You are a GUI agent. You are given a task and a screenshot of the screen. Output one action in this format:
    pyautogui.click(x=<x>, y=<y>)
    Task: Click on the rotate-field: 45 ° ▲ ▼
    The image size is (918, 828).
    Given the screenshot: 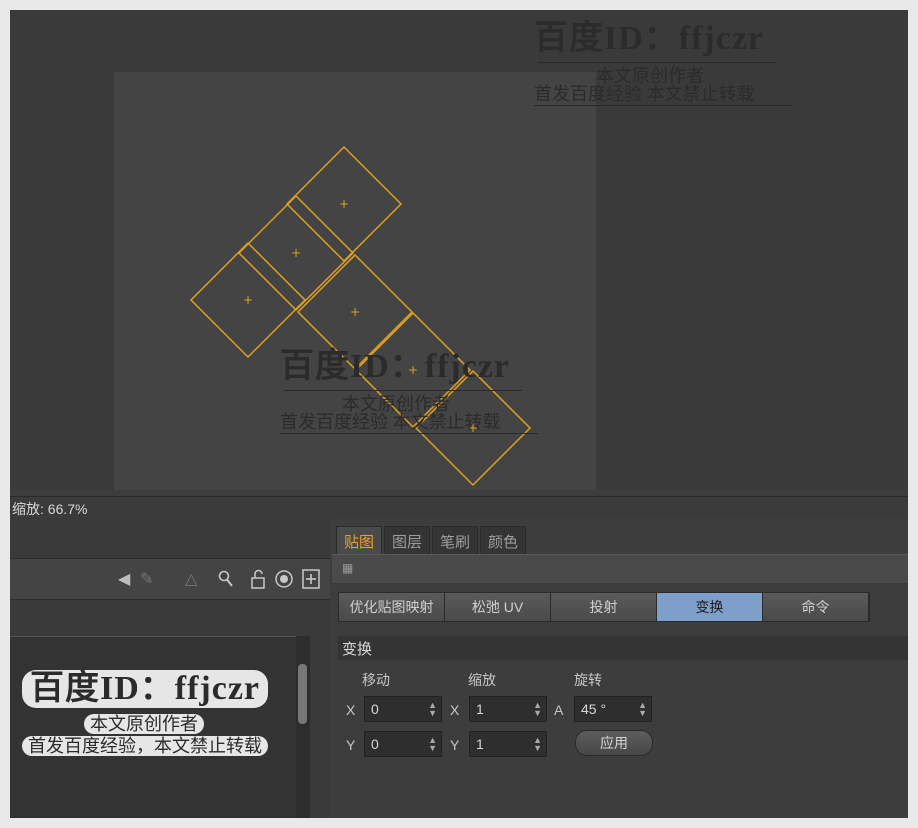 What is the action you would take?
    pyautogui.click(x=613, y=709)
    